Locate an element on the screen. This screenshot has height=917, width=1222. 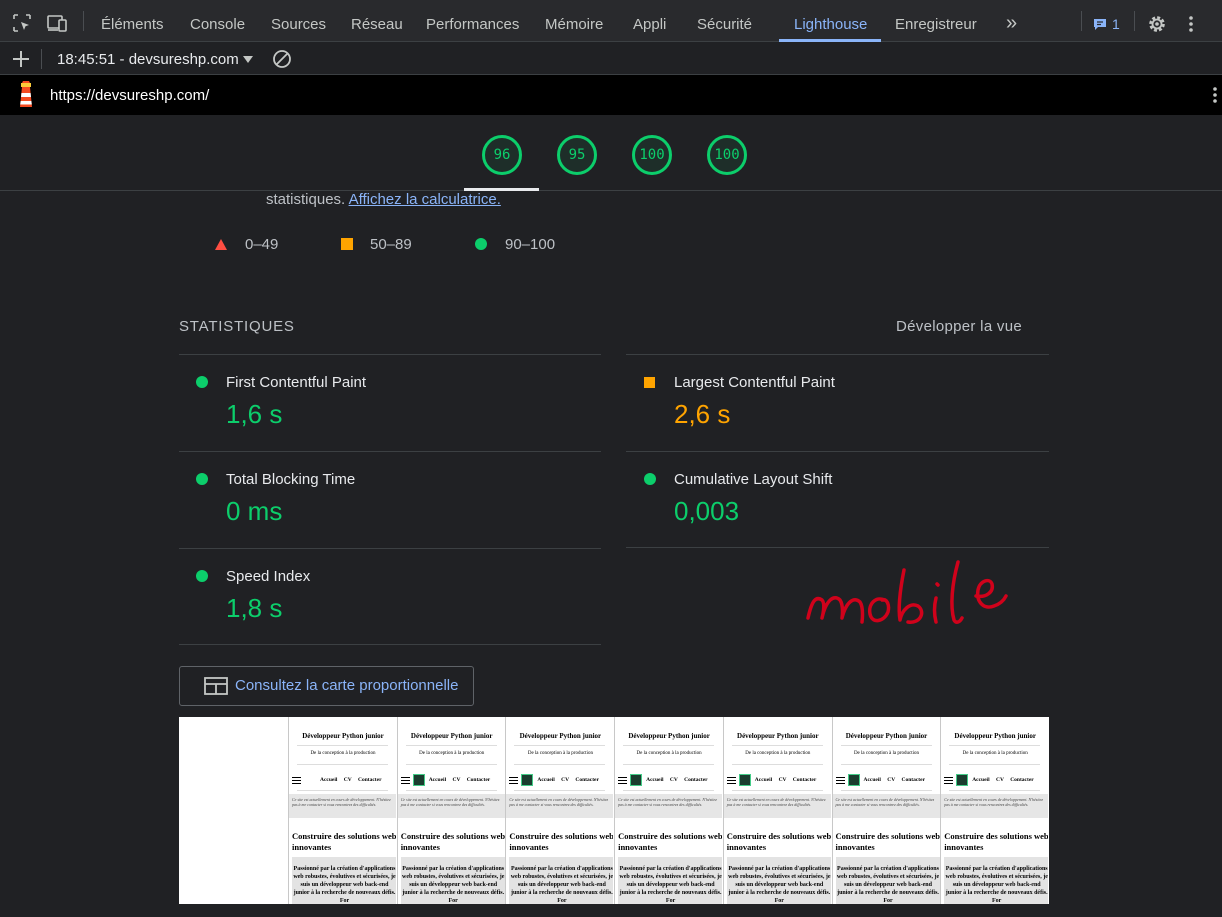
legend-pass-label: 90–100 is located at coordinates (530, 244).